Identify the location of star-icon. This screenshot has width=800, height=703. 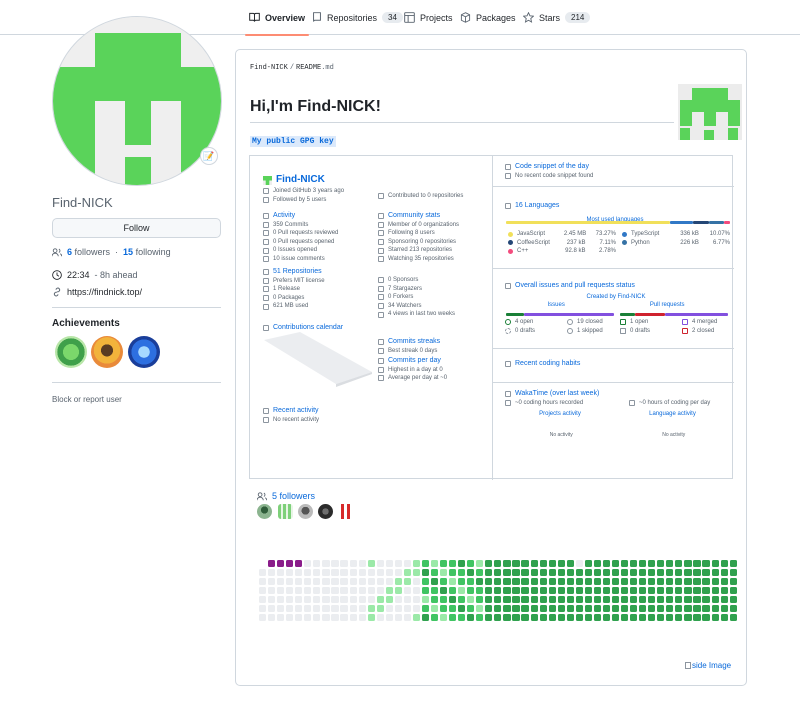
(381, 250).